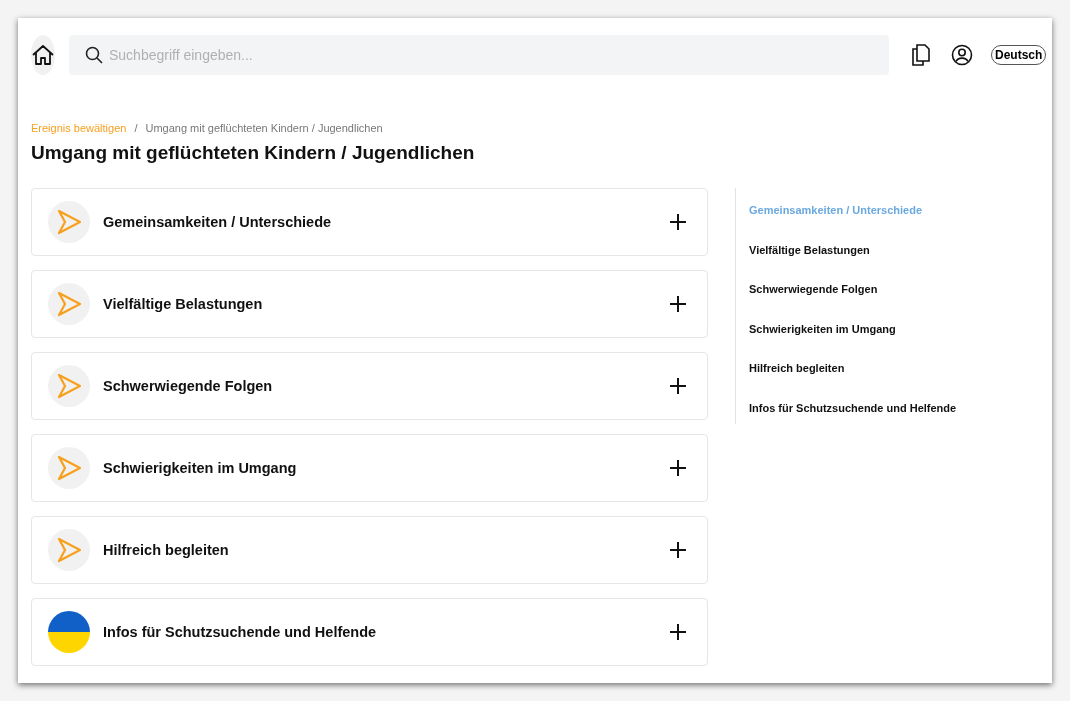  What do you see at coordinates (94, 55) in the screenshot?
I see `search-icon` at bounding box center [94, 55].